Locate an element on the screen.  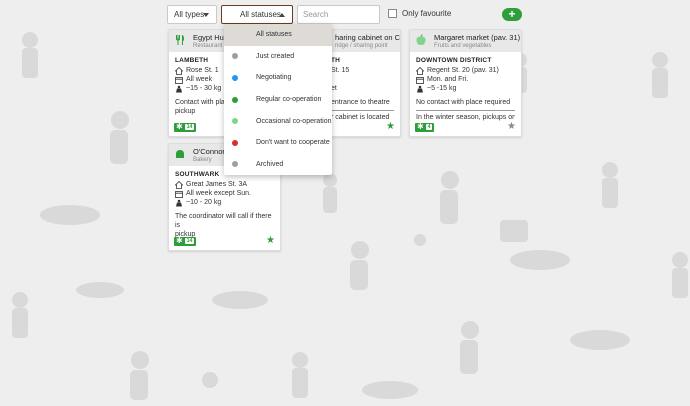
card-address-row: Regent St. 20 (pav. 31) is located at coordinates (465, 70).